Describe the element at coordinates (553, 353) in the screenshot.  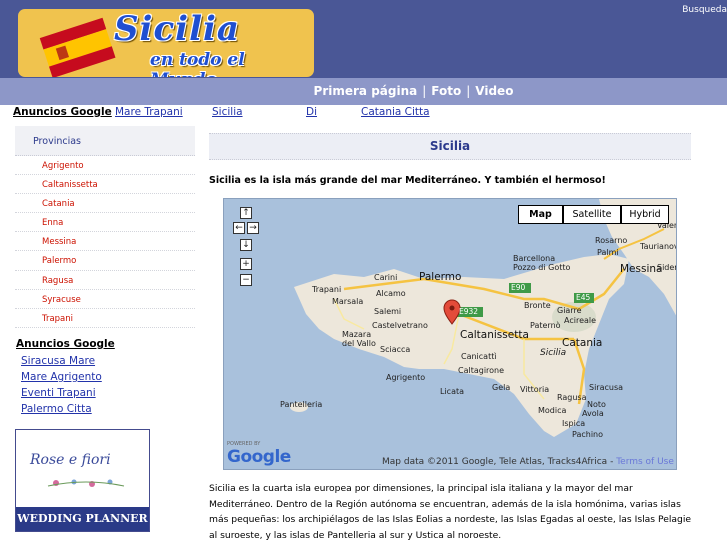
I see `map-region-label: Sicilia` at that location.